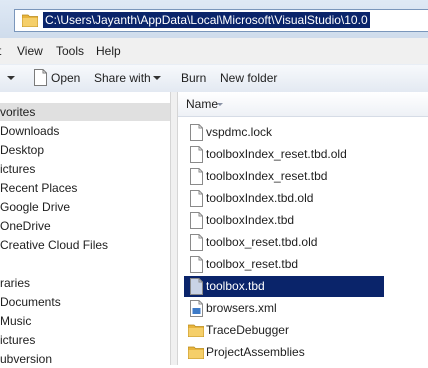  I want to click on file-row: toolbox_reset.tbd, so click(284, 264).